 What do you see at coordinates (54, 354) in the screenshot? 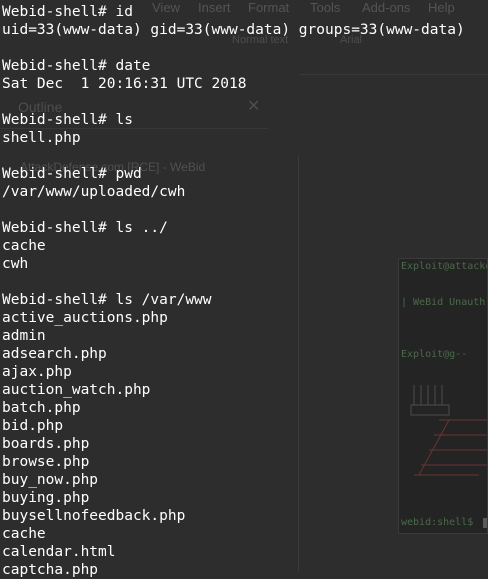
I see `output-line: adsearch.php` at bounding box center [54, 354].